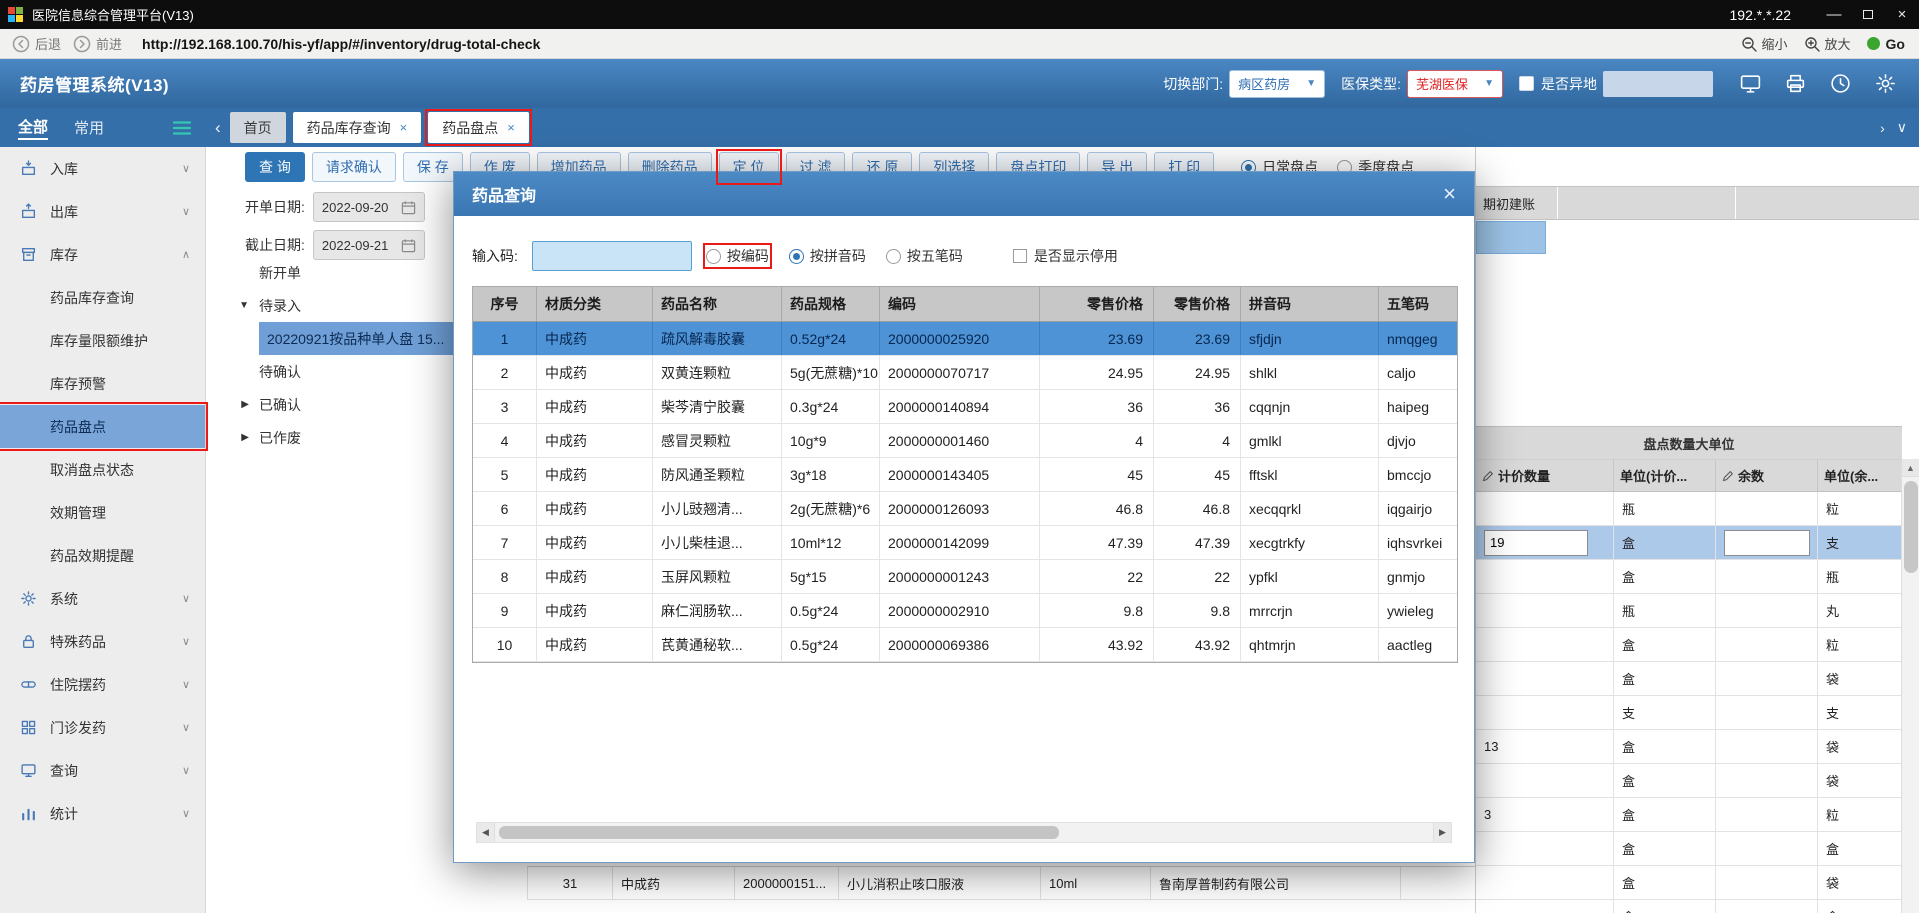 This screenshot has height=913, width=1919. I want to click on scroll-right-icon: ▶, so click(1442, 832).